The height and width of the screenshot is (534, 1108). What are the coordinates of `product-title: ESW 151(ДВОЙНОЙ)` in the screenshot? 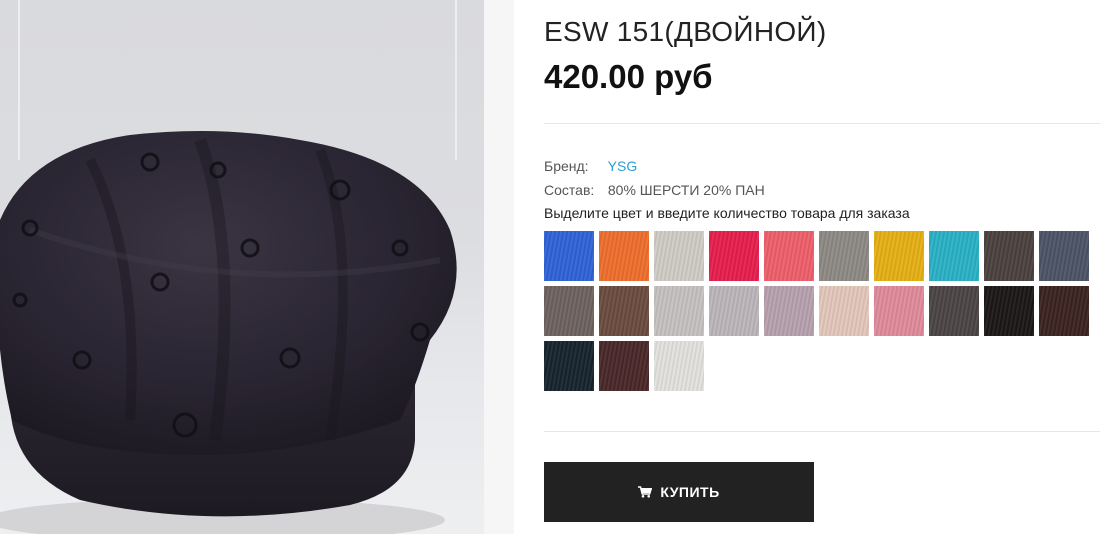 It's located at (685, 31).